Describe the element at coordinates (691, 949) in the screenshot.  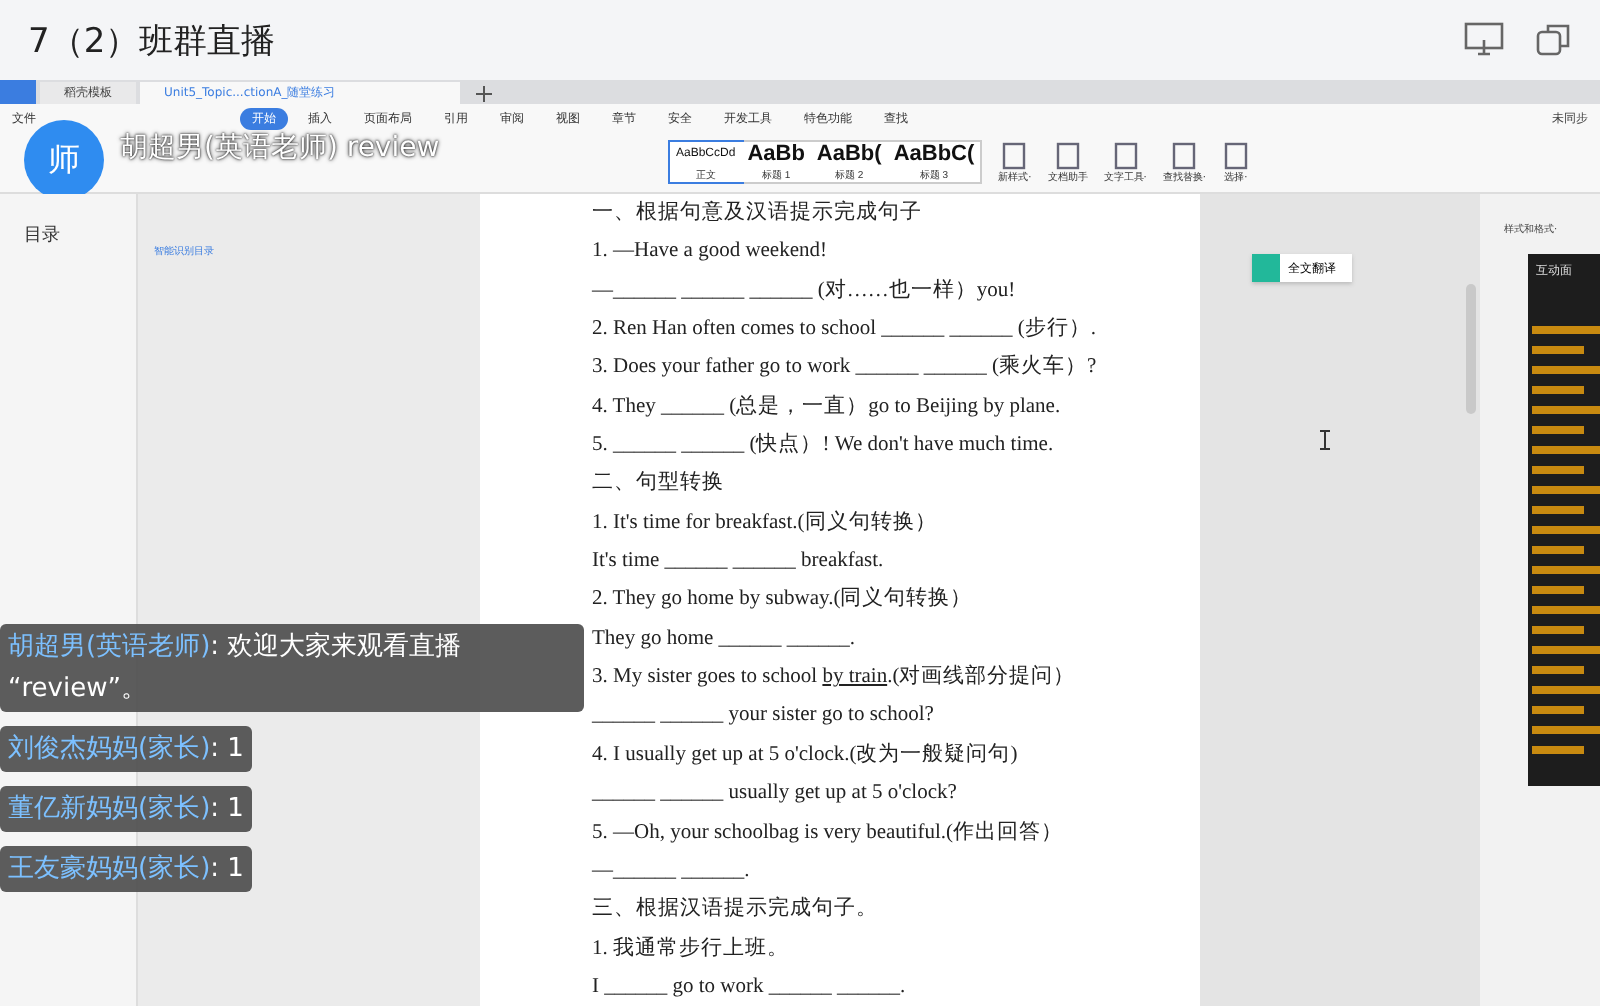
I see `document-line: 1. 我通常步行上班。` at that location.